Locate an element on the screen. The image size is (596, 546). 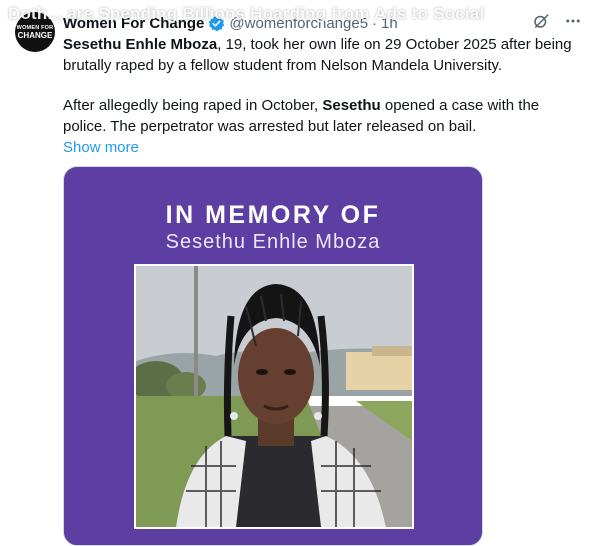
memorial-title: IN MEMORY OF is located at coordinates (273, 215).